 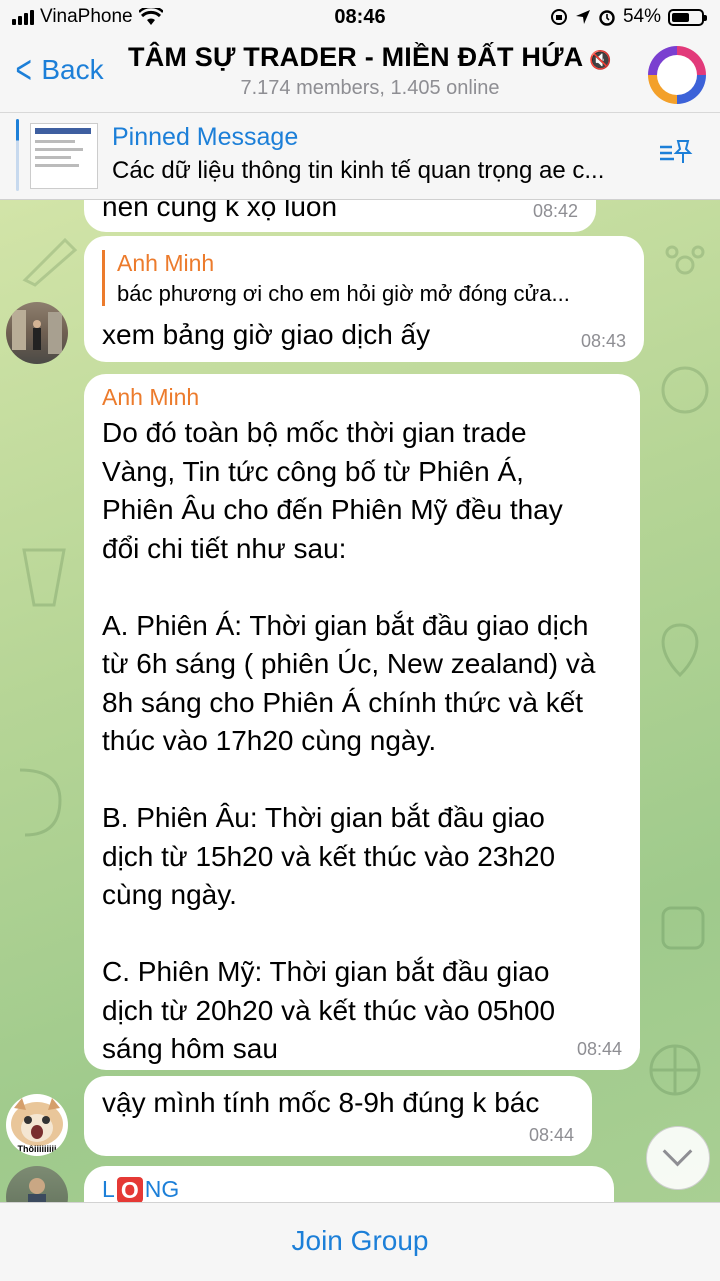 What do you see at coordinates (356, 57) in the screenshot?
I see `chat-title: TÂM SỰ TRADER - MIỀN ĐẤT HỨA` at bounding box center [356, 57].